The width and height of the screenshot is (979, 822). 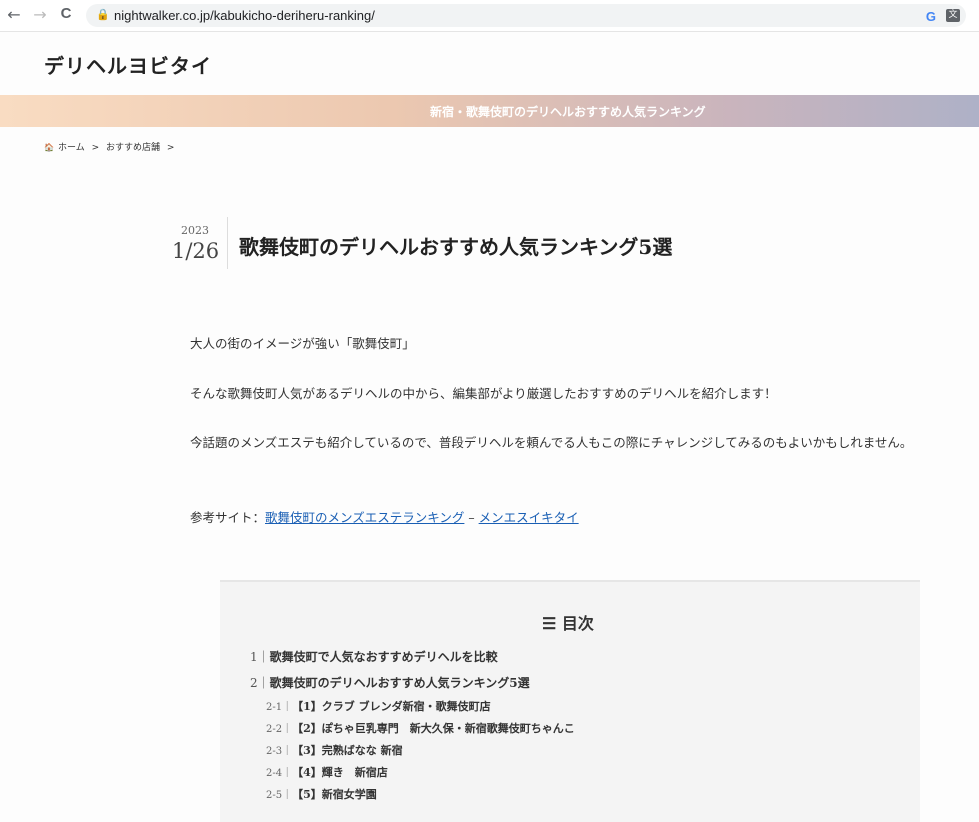 I want to click on toc-subitem-label: 【3】完熟ばなな 新宿, so click(x=347, y=750).